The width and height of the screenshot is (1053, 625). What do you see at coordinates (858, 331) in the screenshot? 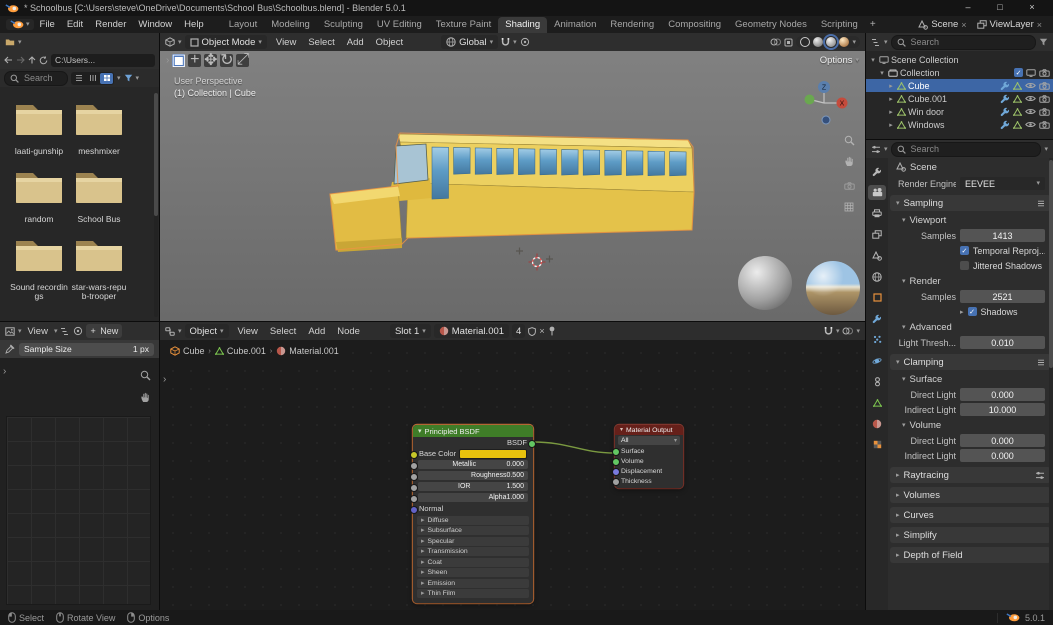
I see `overlays-dropdown-icon: ▾` at bounding box center [858, 331].